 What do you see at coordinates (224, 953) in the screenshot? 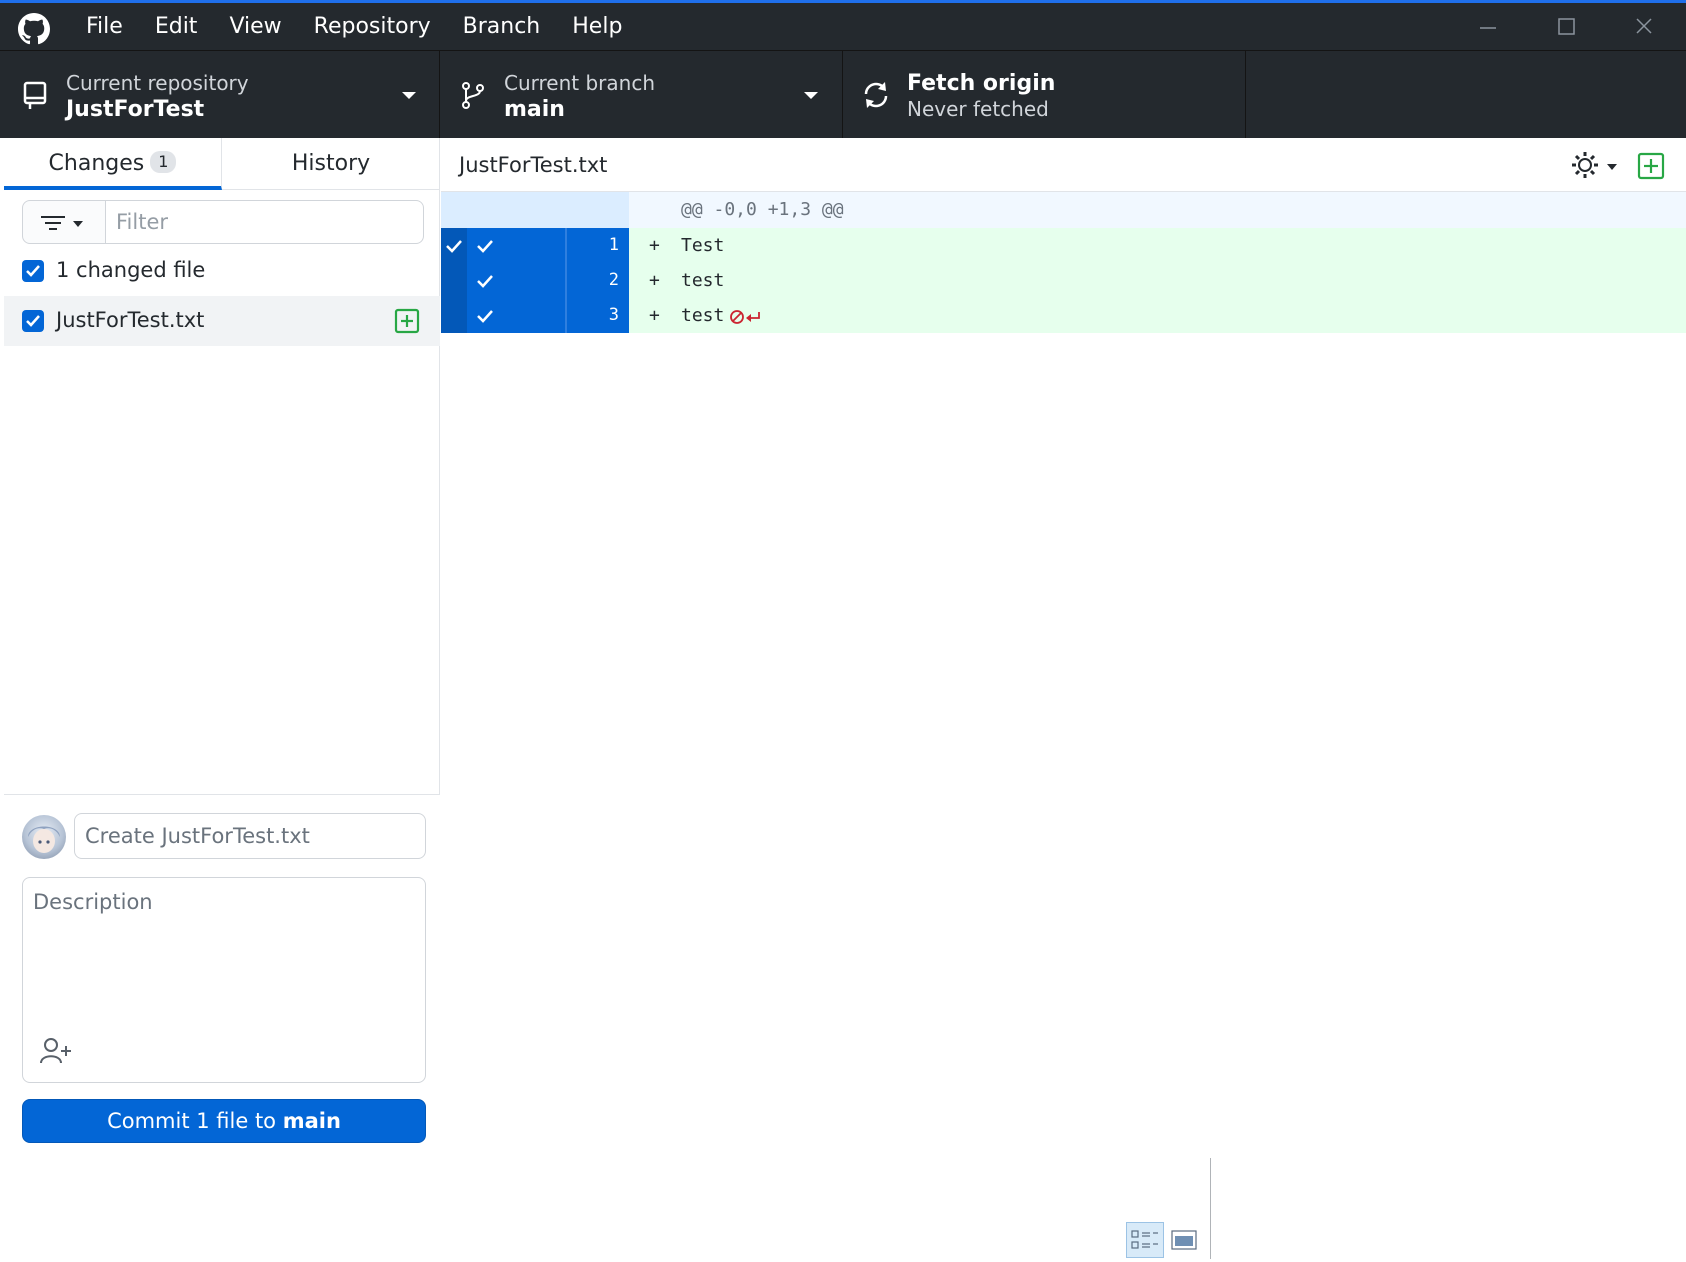
I see `commit-description-input` at bounding box center [224, 953].